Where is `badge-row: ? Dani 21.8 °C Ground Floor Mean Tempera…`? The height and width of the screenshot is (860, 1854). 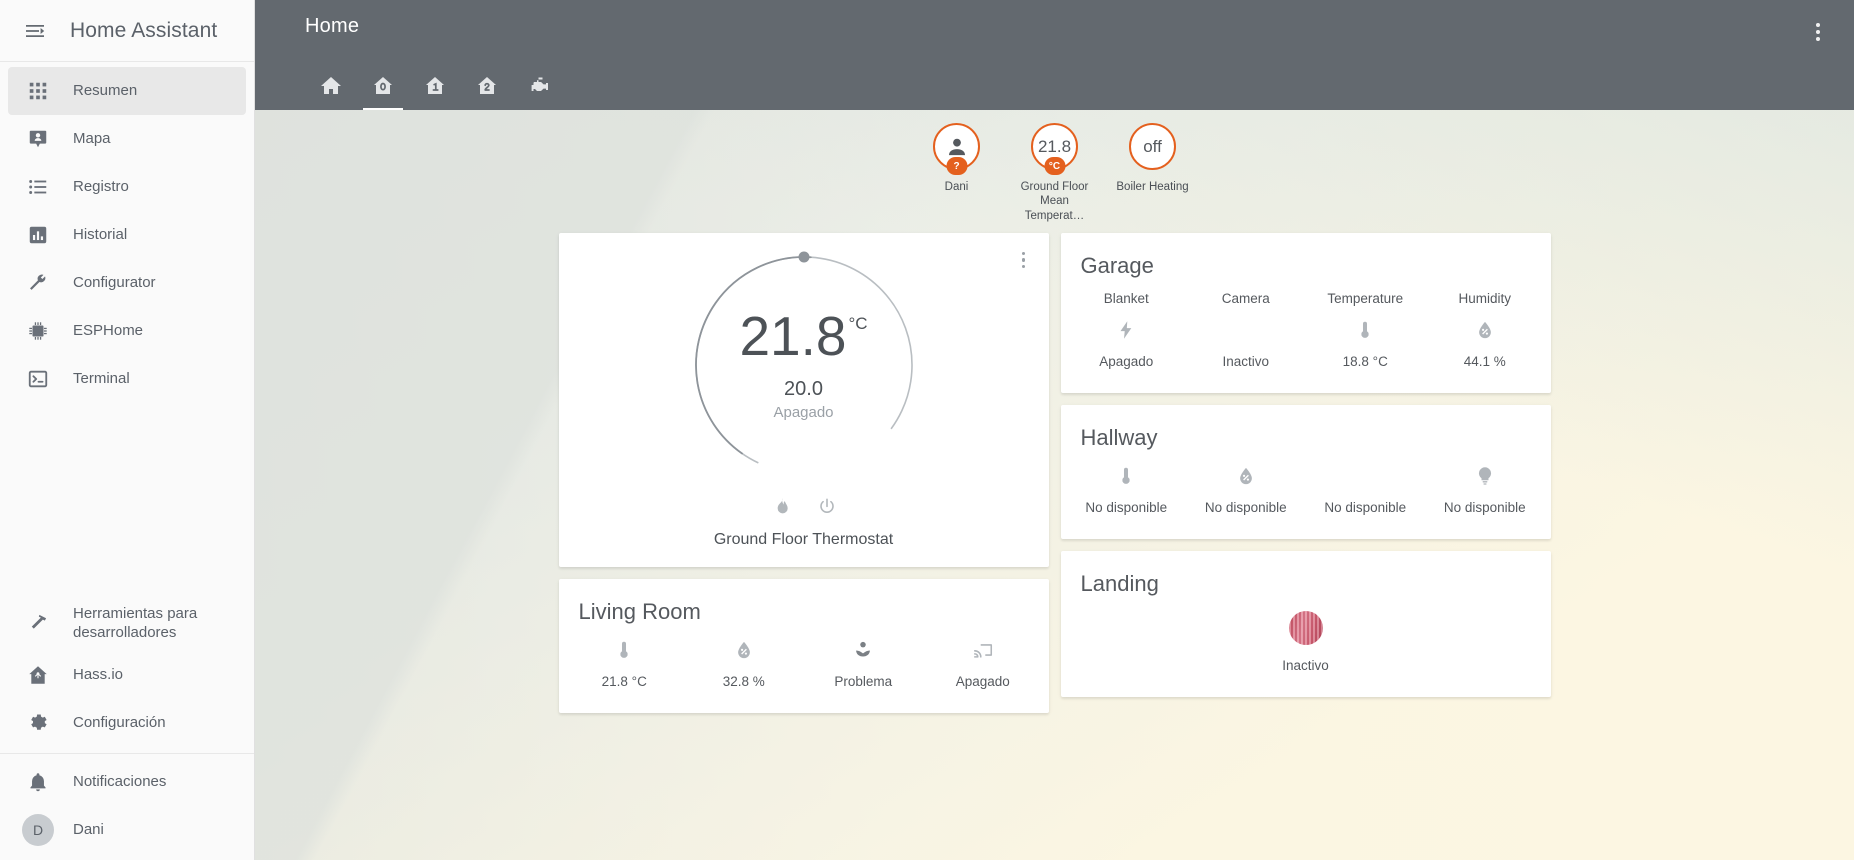
badge-row: ? Dani 21.8 °C Ground Floor Mean Tempera… is located at coordinates (1054, 166).